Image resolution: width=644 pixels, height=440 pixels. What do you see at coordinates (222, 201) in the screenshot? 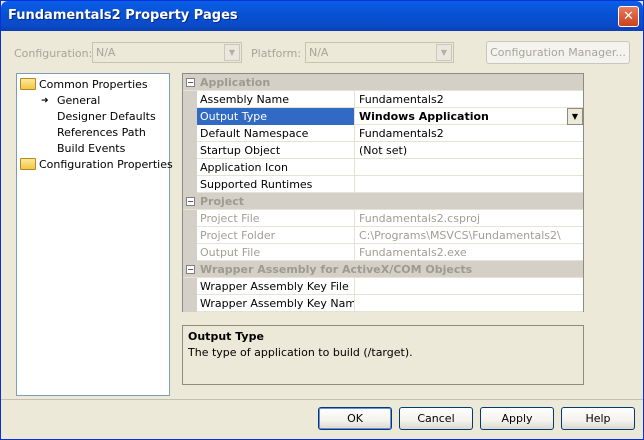
I see `category-label: Project` at bounding box center [222, 201].